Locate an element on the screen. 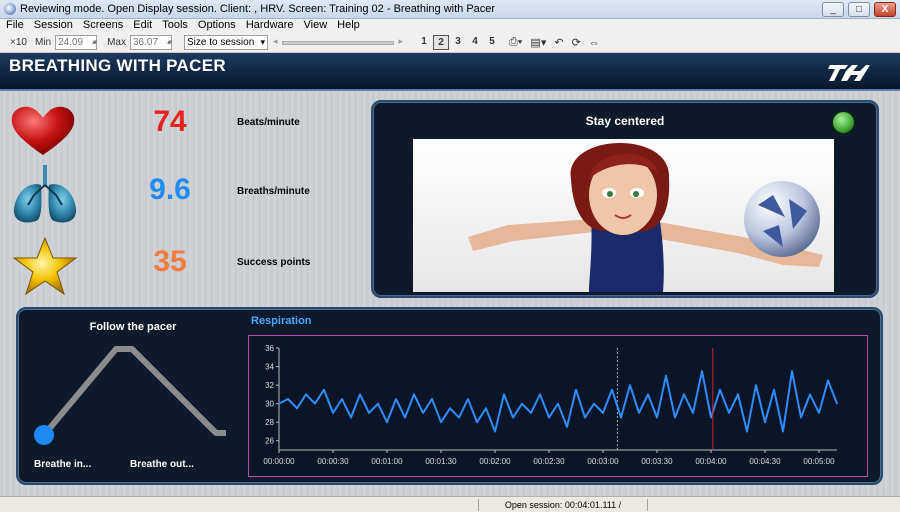 The width and height of the screenshot is (900, 512). page-4-button: 4 is located at coordinates (475, 42).